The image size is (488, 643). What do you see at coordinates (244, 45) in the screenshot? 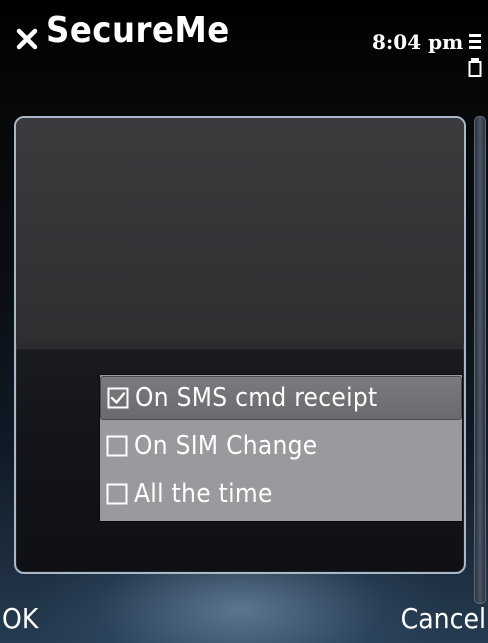
I see `title-bar: SecureMe 8:04 pm` at bounding box center [244, 45].